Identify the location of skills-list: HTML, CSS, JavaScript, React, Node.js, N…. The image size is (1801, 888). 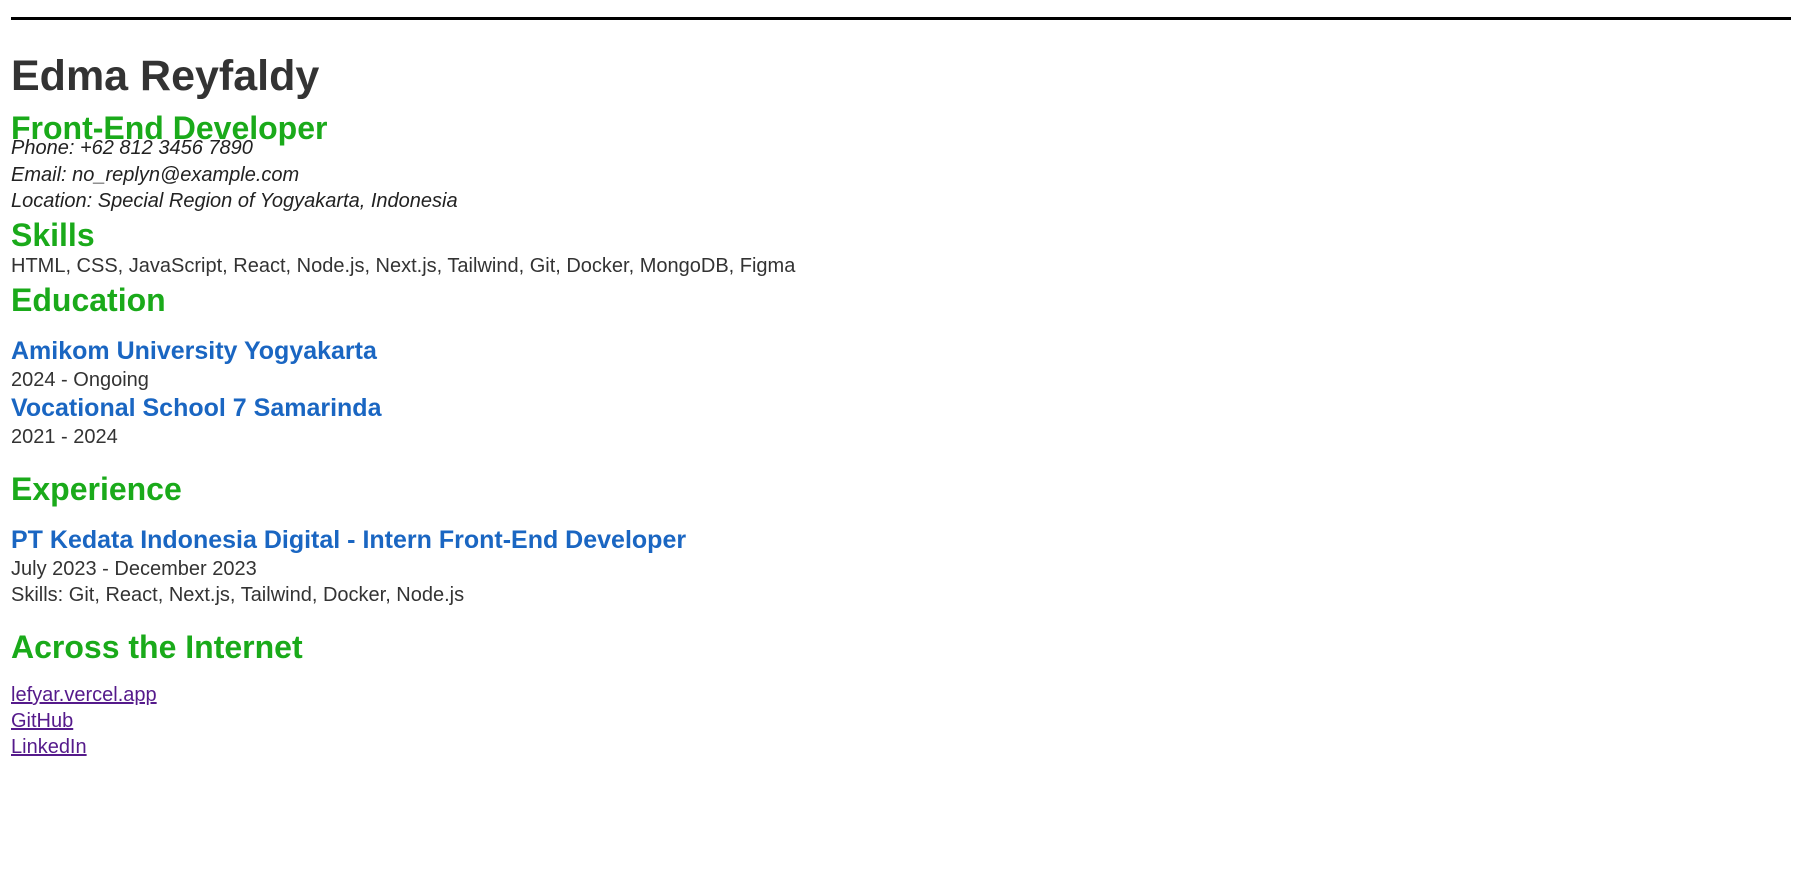
(403, 266).